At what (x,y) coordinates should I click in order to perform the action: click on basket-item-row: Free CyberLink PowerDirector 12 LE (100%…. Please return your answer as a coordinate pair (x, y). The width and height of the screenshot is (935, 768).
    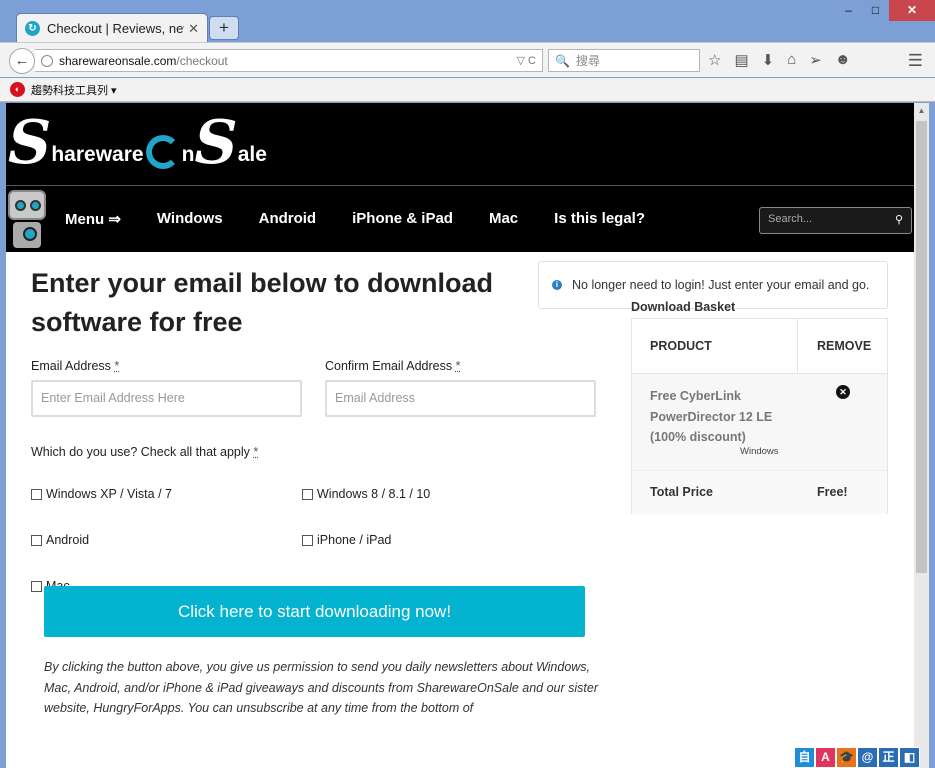
    Looking at the image, I should click on (759, 422).